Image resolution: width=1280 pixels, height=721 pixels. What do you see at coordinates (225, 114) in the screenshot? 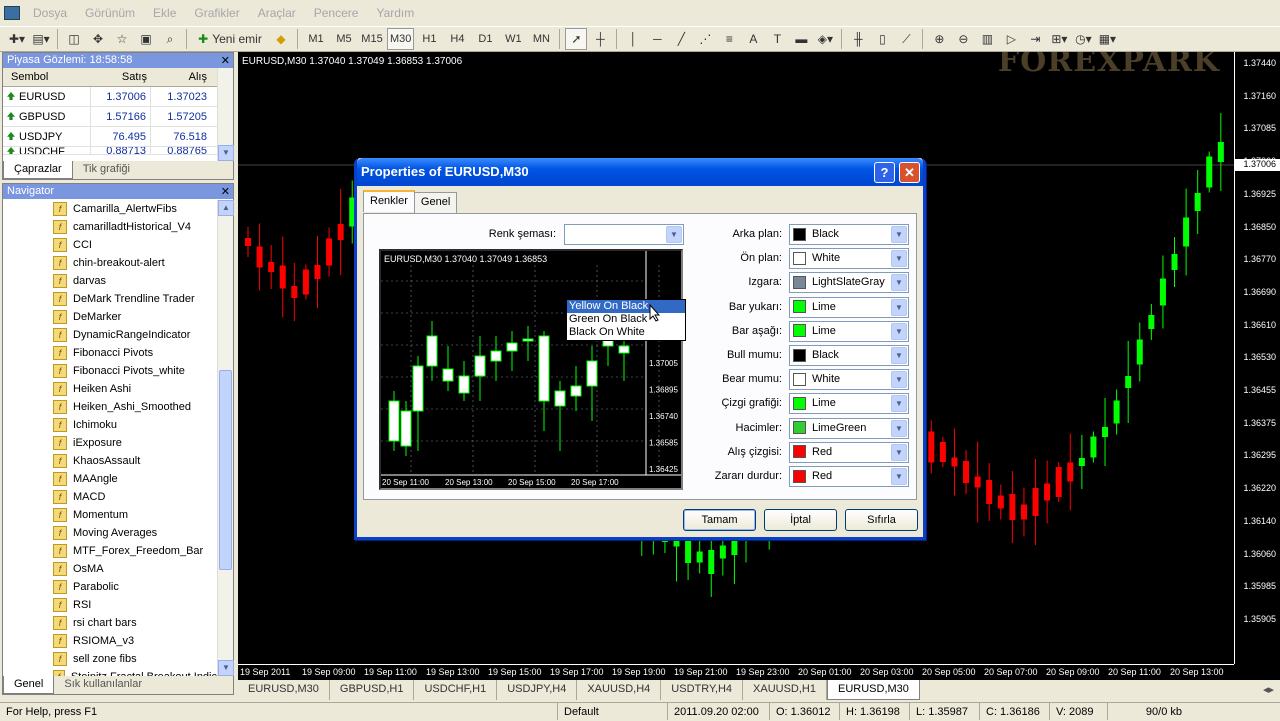
I see `market-watch-scrollbar: ▼` at bounding box center [225, 114].